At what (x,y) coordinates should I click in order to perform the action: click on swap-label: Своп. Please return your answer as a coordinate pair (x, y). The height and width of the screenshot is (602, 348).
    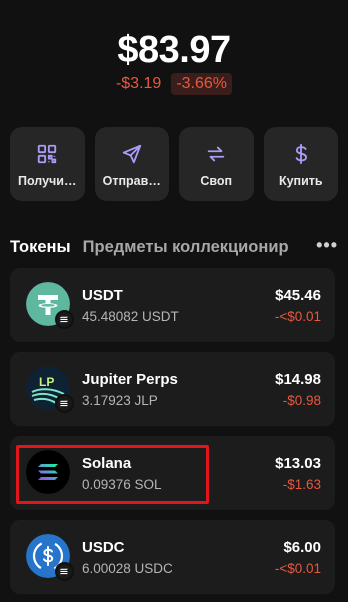
    Looking at the image, I should click on (216, 181).